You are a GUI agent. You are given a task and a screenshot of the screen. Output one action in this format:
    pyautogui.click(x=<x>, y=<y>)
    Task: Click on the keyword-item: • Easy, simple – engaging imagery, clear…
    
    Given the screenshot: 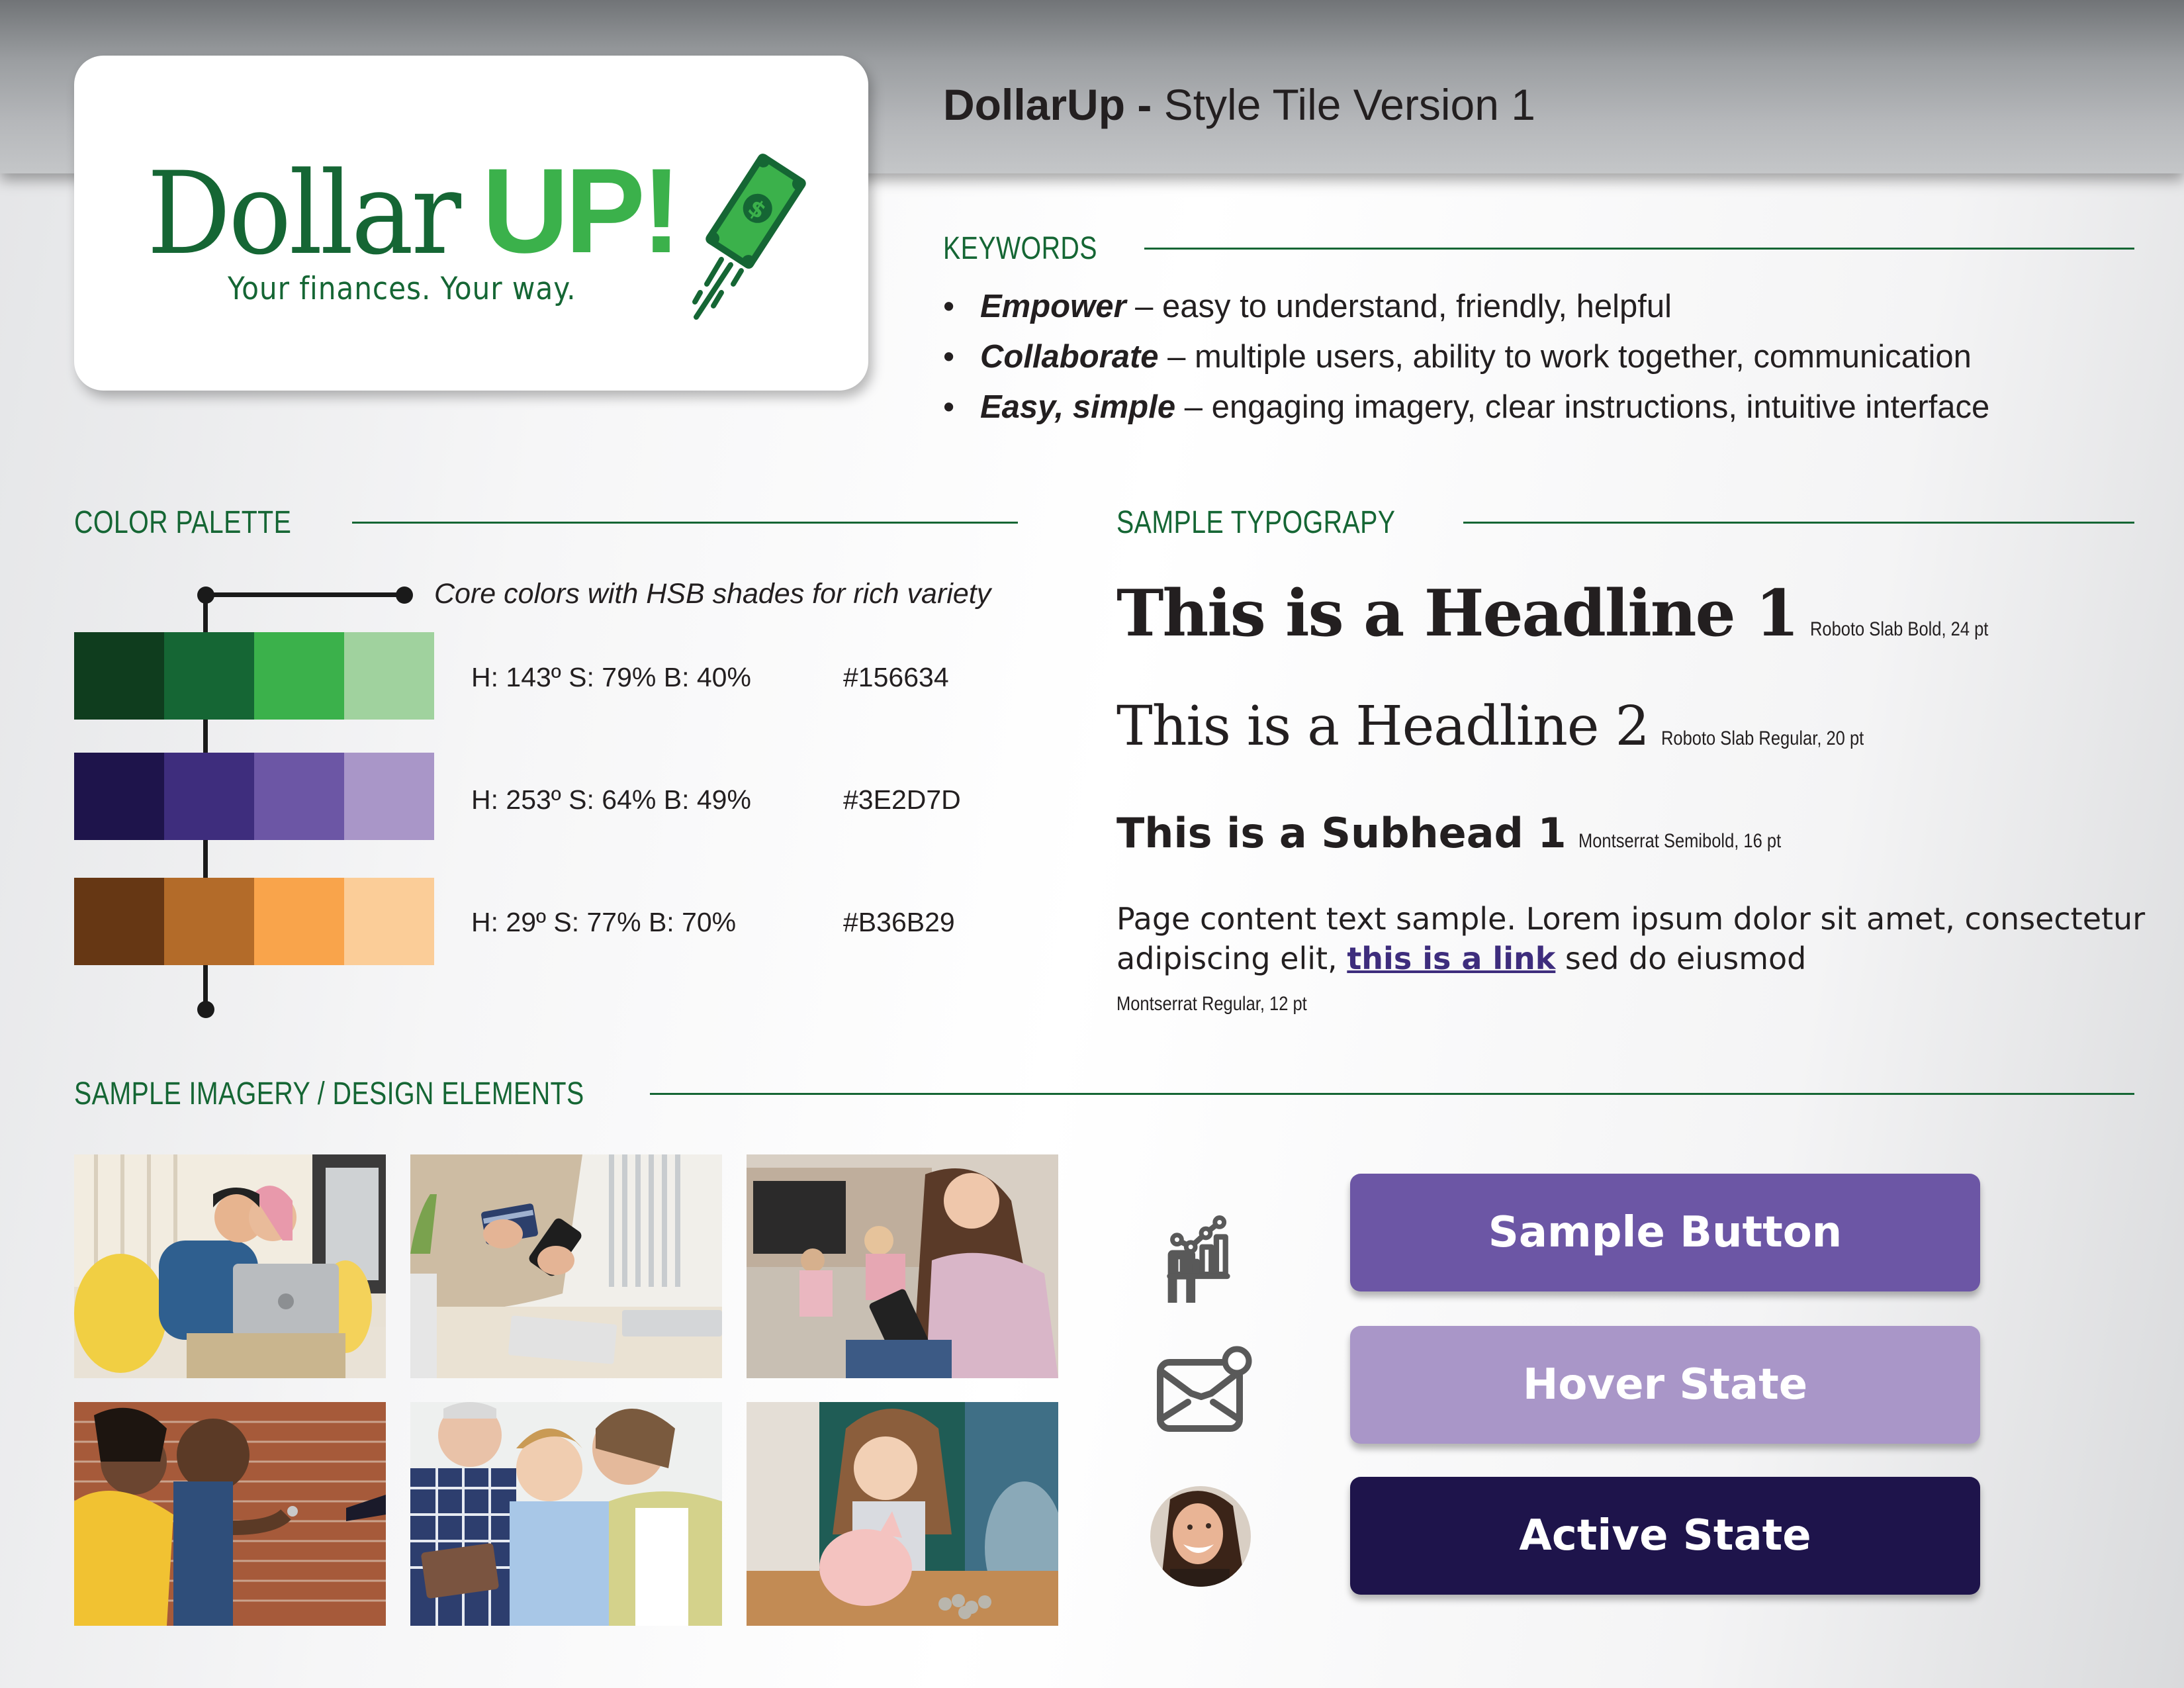 What is the action you would take?
    pyautogui.click(x=1545, y=414)
    